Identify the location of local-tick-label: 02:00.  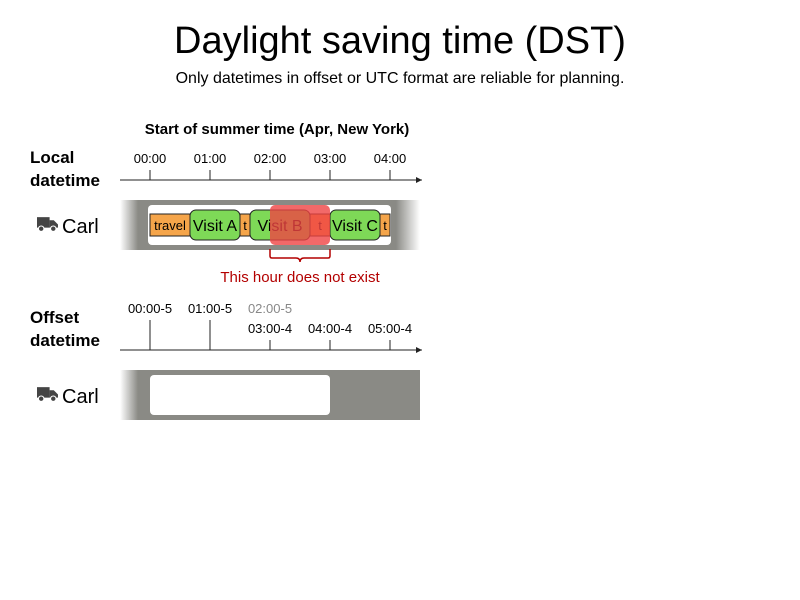
(270, 158).